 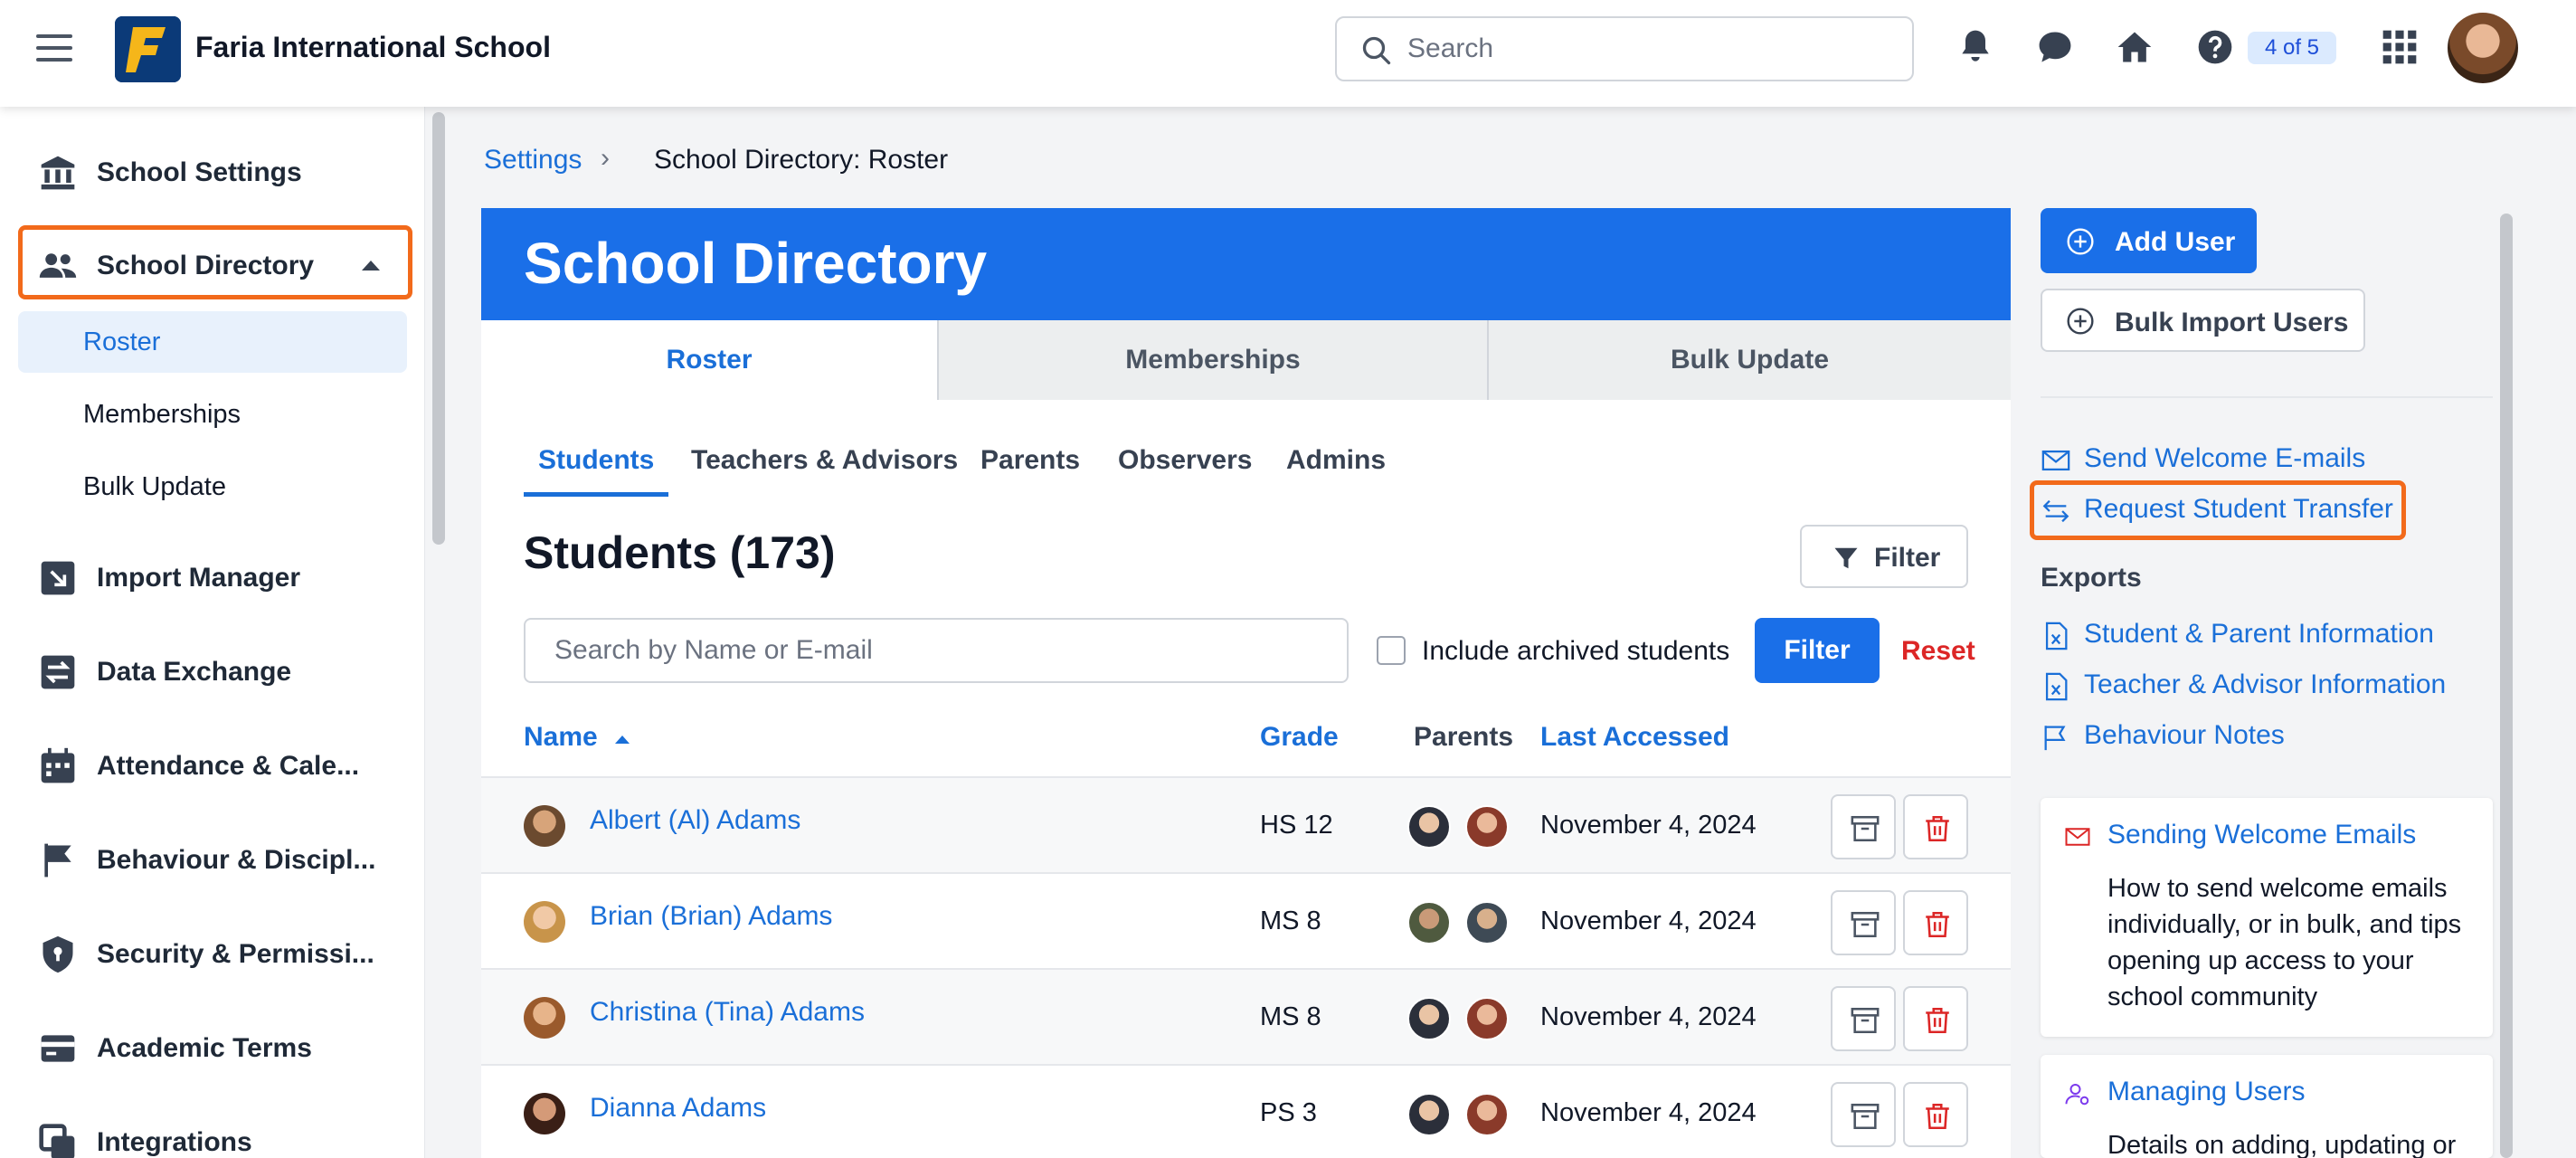 What do you see at coordinates (1336, 460) in the screenshot?
I see `subtab-admins: Admins` at bounding box center [1336, 460].